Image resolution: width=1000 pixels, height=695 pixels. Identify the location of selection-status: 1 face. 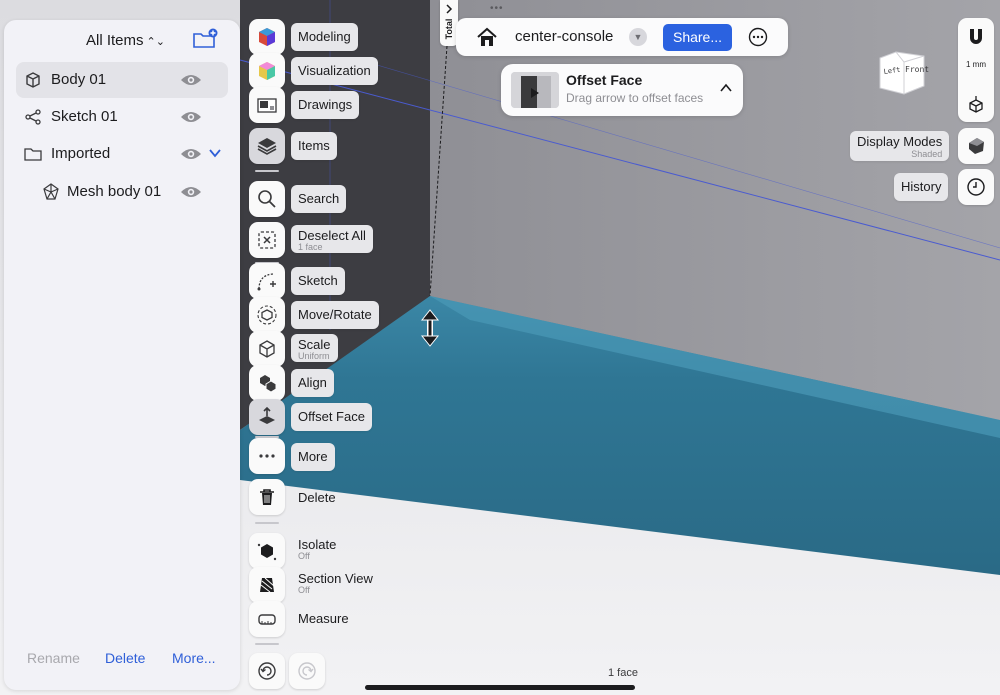
(623, 673).